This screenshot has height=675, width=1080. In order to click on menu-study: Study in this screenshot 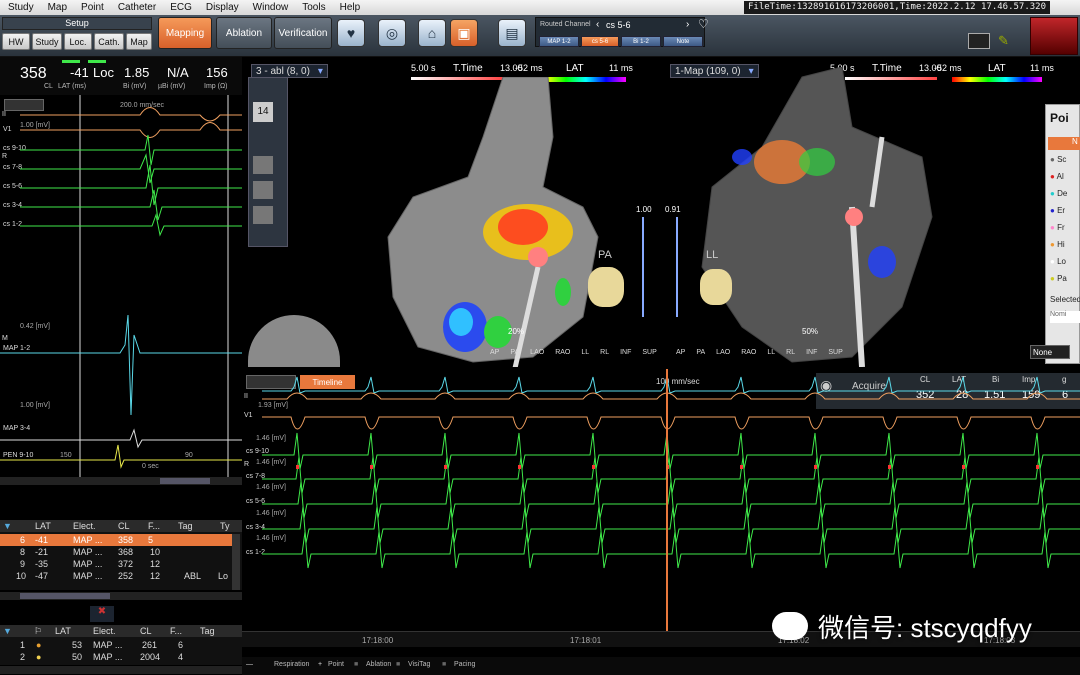, I will do `click(20, 7)`.